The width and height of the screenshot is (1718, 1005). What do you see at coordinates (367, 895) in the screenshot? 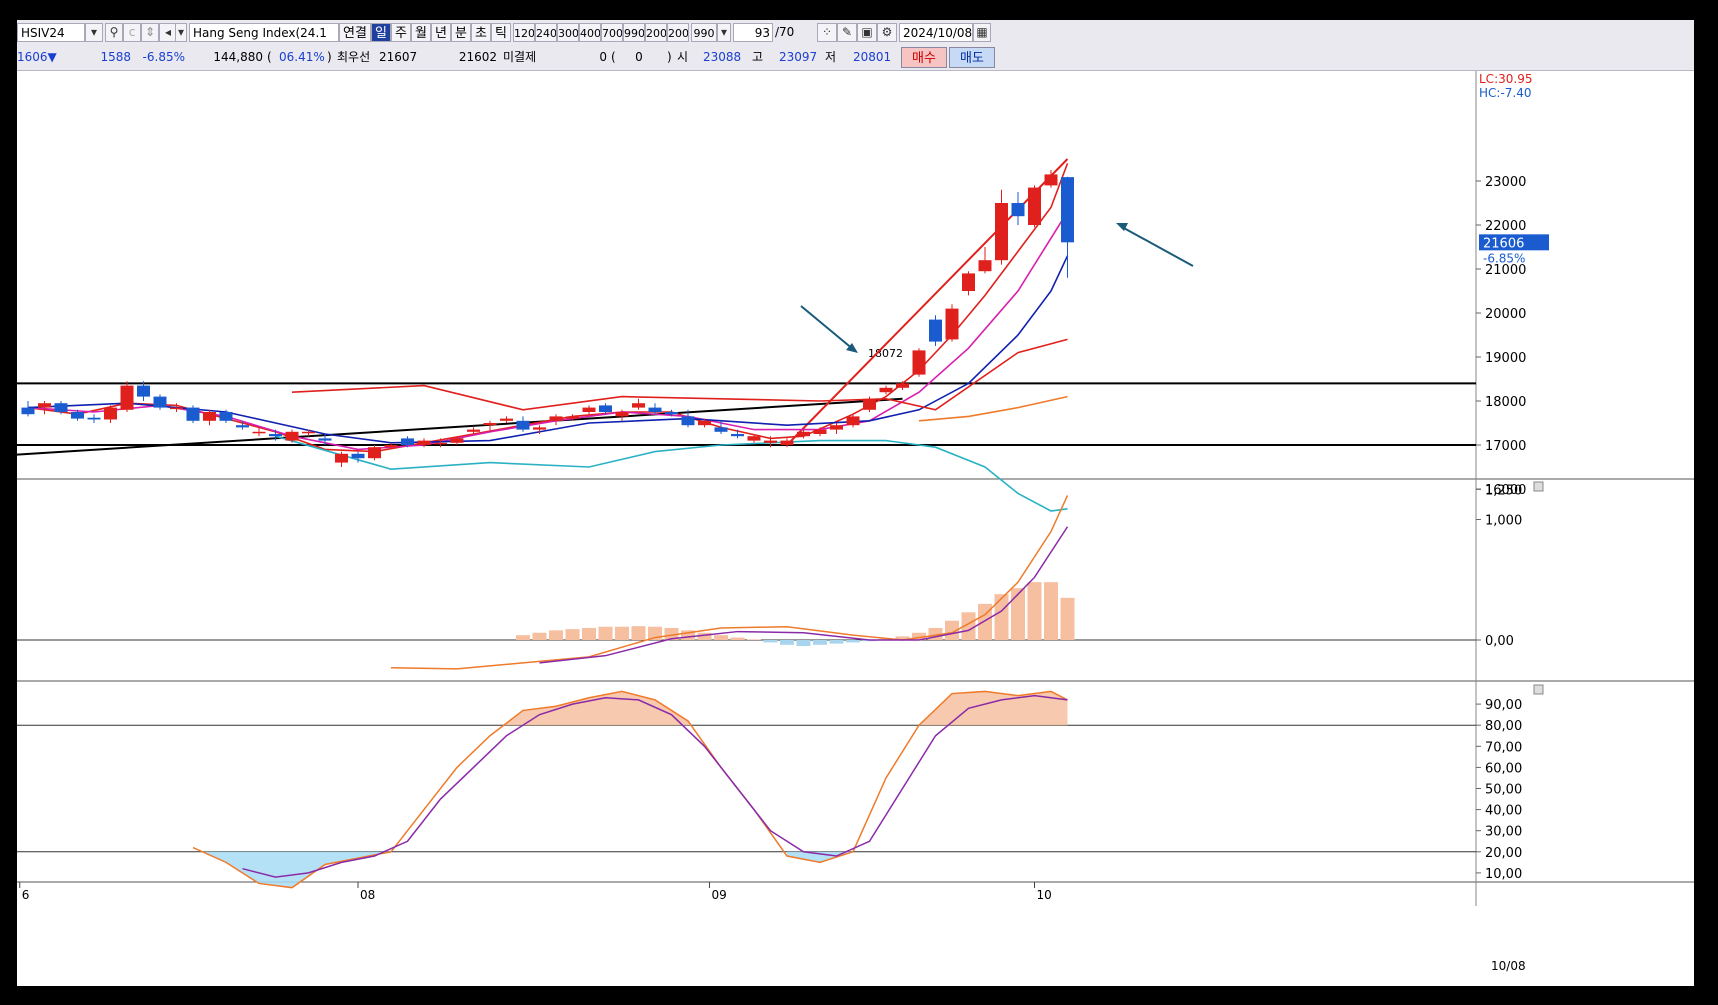
I see `x-tick-label: 08` at bounding box center [367, 895].